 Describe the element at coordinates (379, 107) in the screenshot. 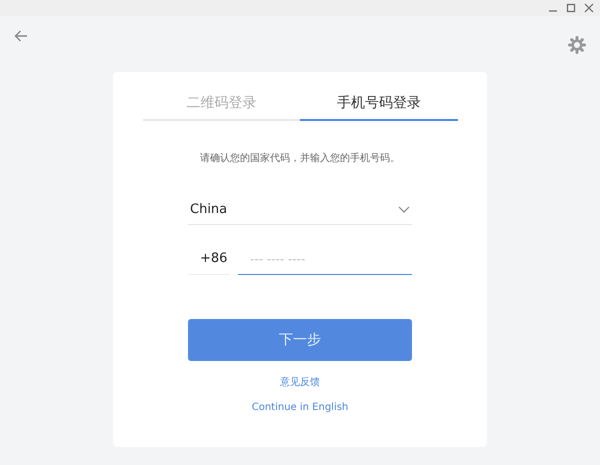

I see `login-tab: 手机号码登录` at that location.